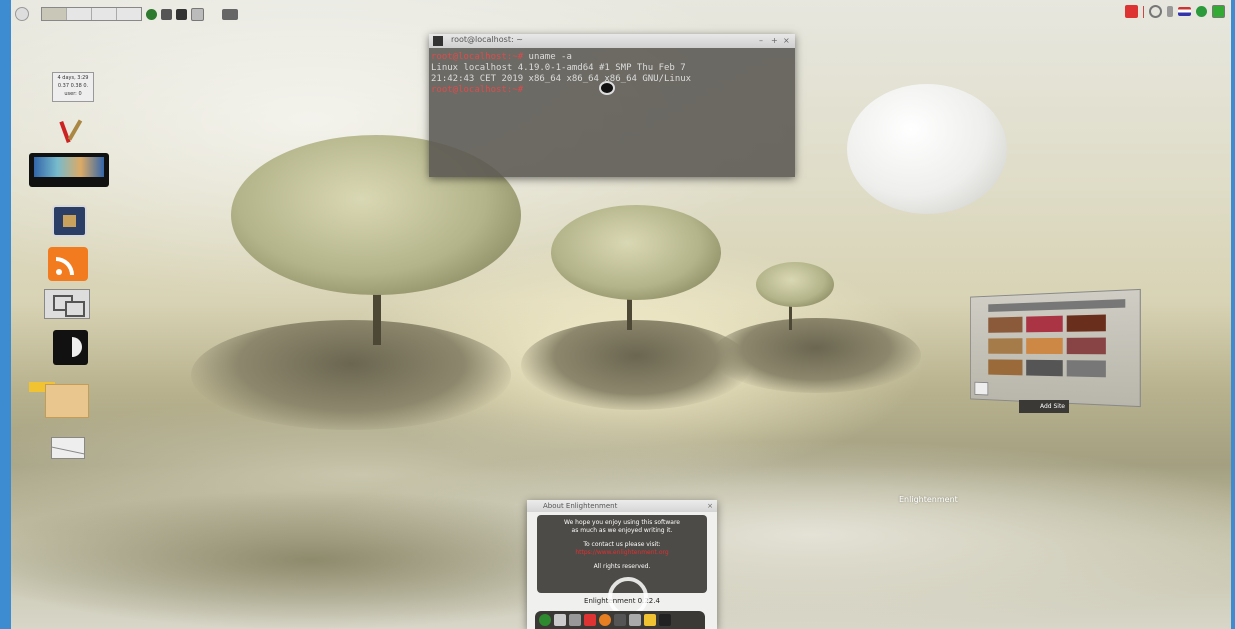  I want to click on terminal-icon, so click(438, 41).